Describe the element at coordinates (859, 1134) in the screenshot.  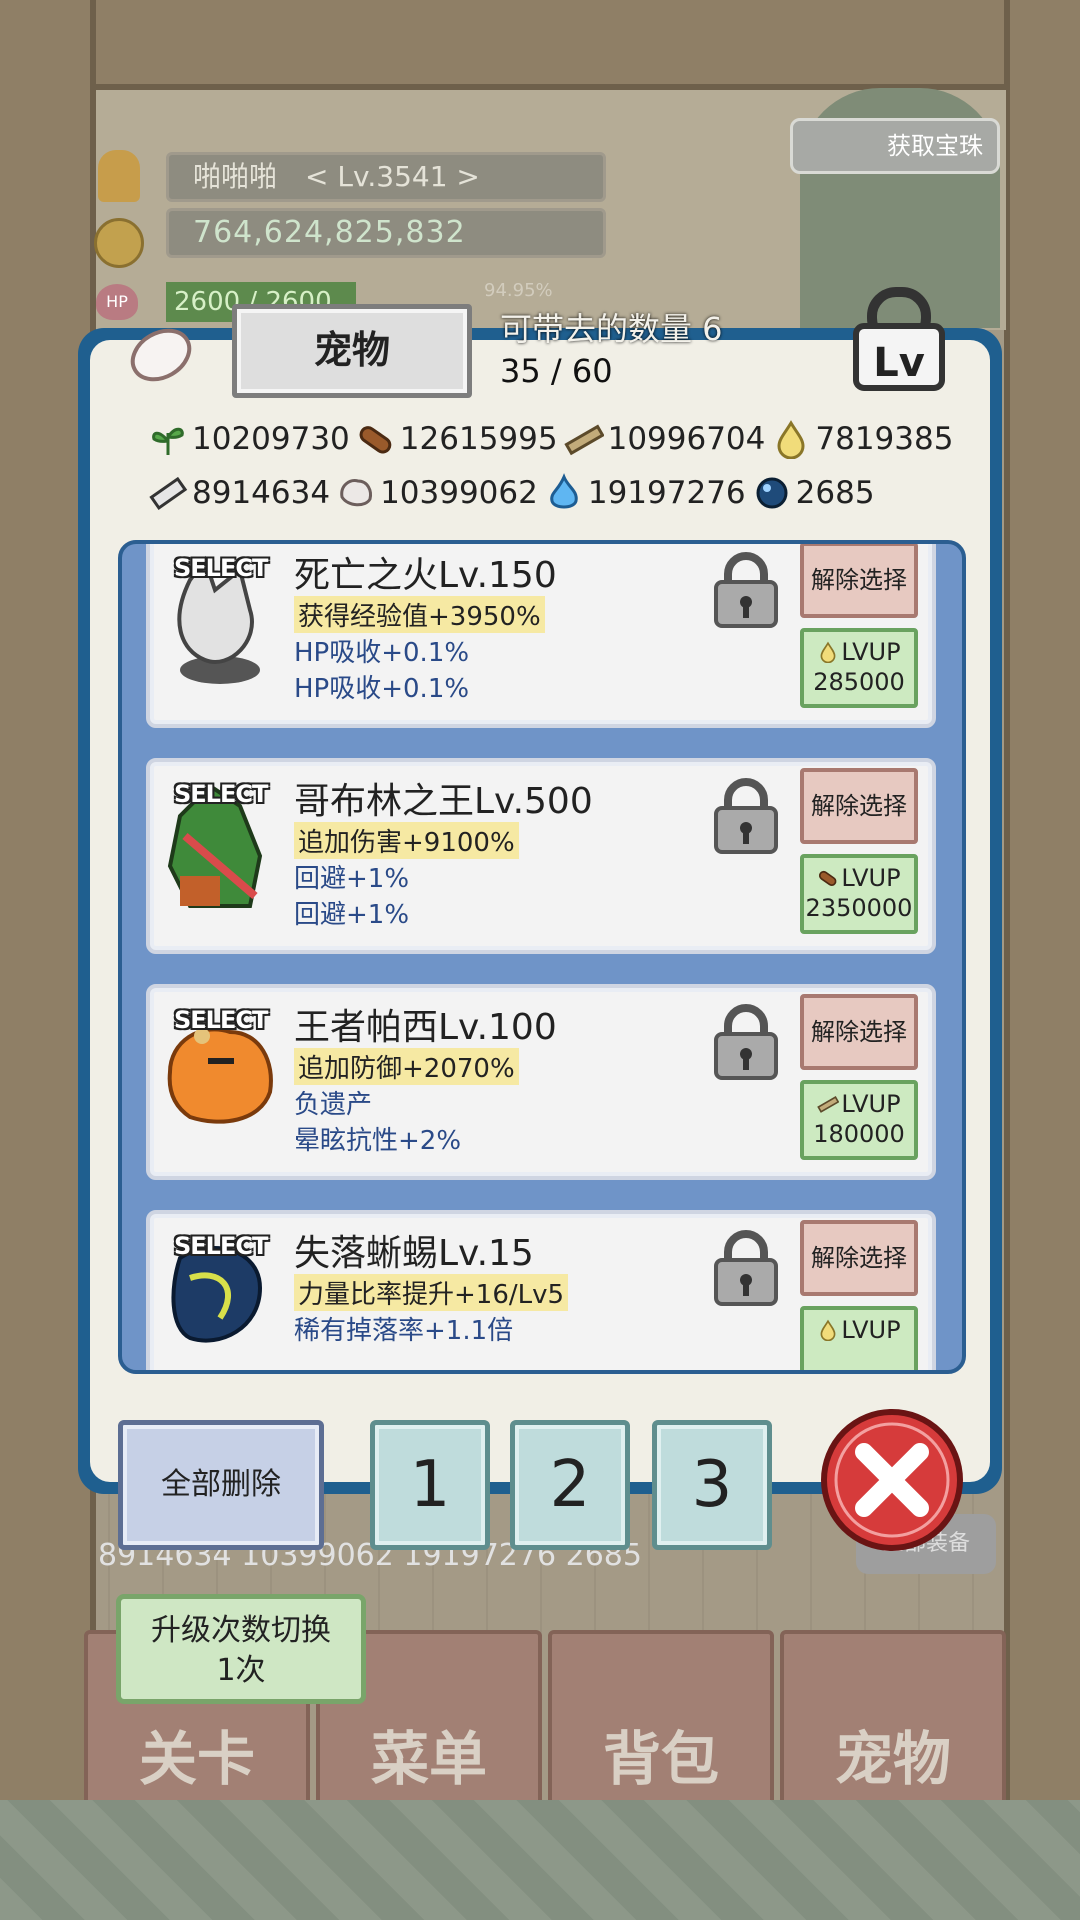
I see `lvup-cost: 180000` at that location.